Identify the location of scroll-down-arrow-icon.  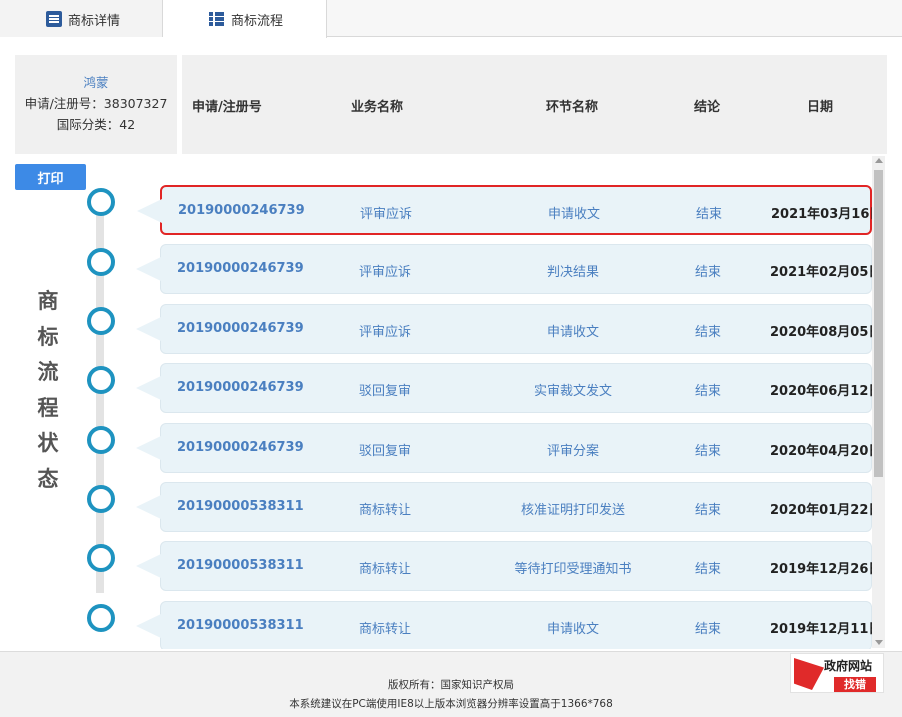
(879, 642).